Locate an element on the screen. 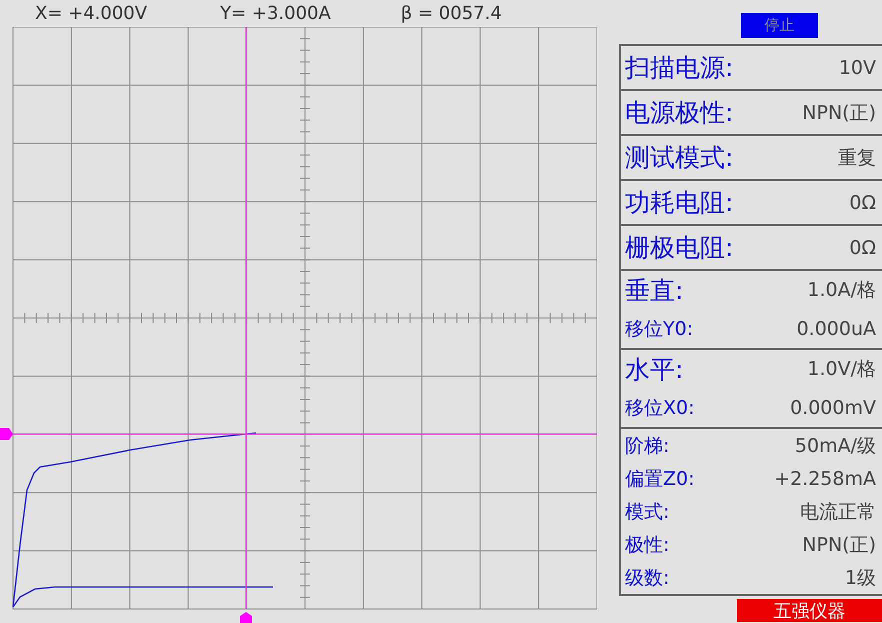 The image size is (882, 623). setting-value: 1.0V/格 is located at coordinates (841, 369).